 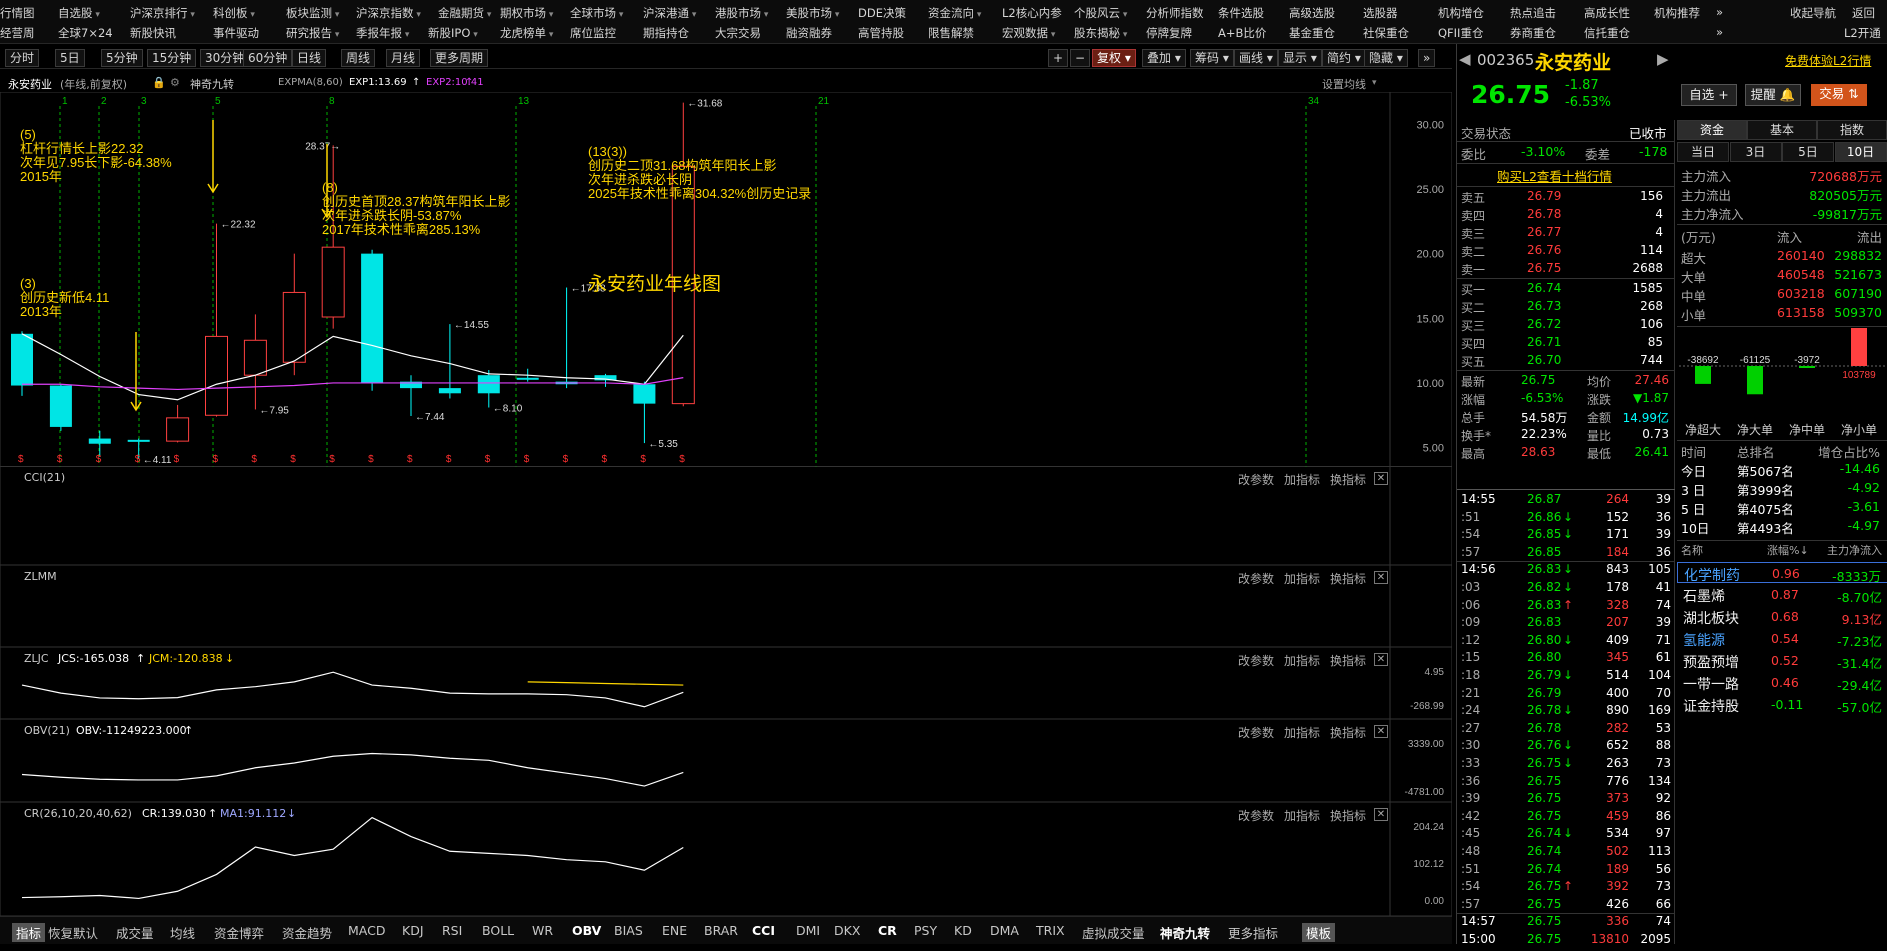 I want to click on prev-stock-icon: ◀, so click(x=1465, y=59).